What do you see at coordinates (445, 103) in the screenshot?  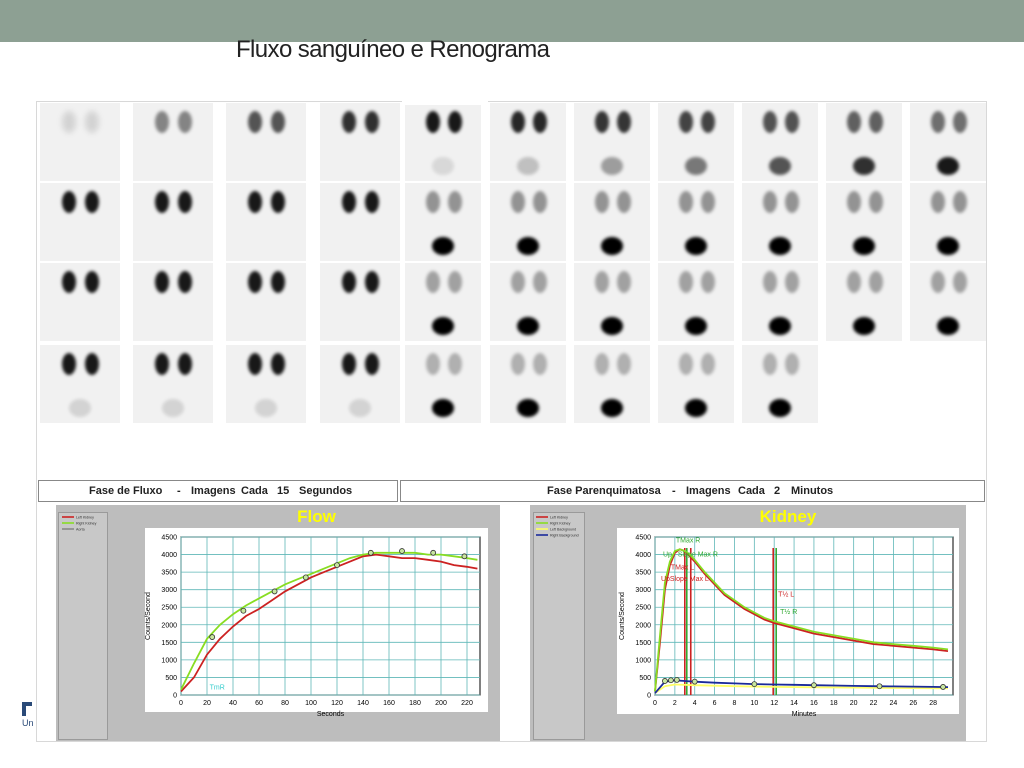 I see `panel-gap` at bounding box center [445, 103].